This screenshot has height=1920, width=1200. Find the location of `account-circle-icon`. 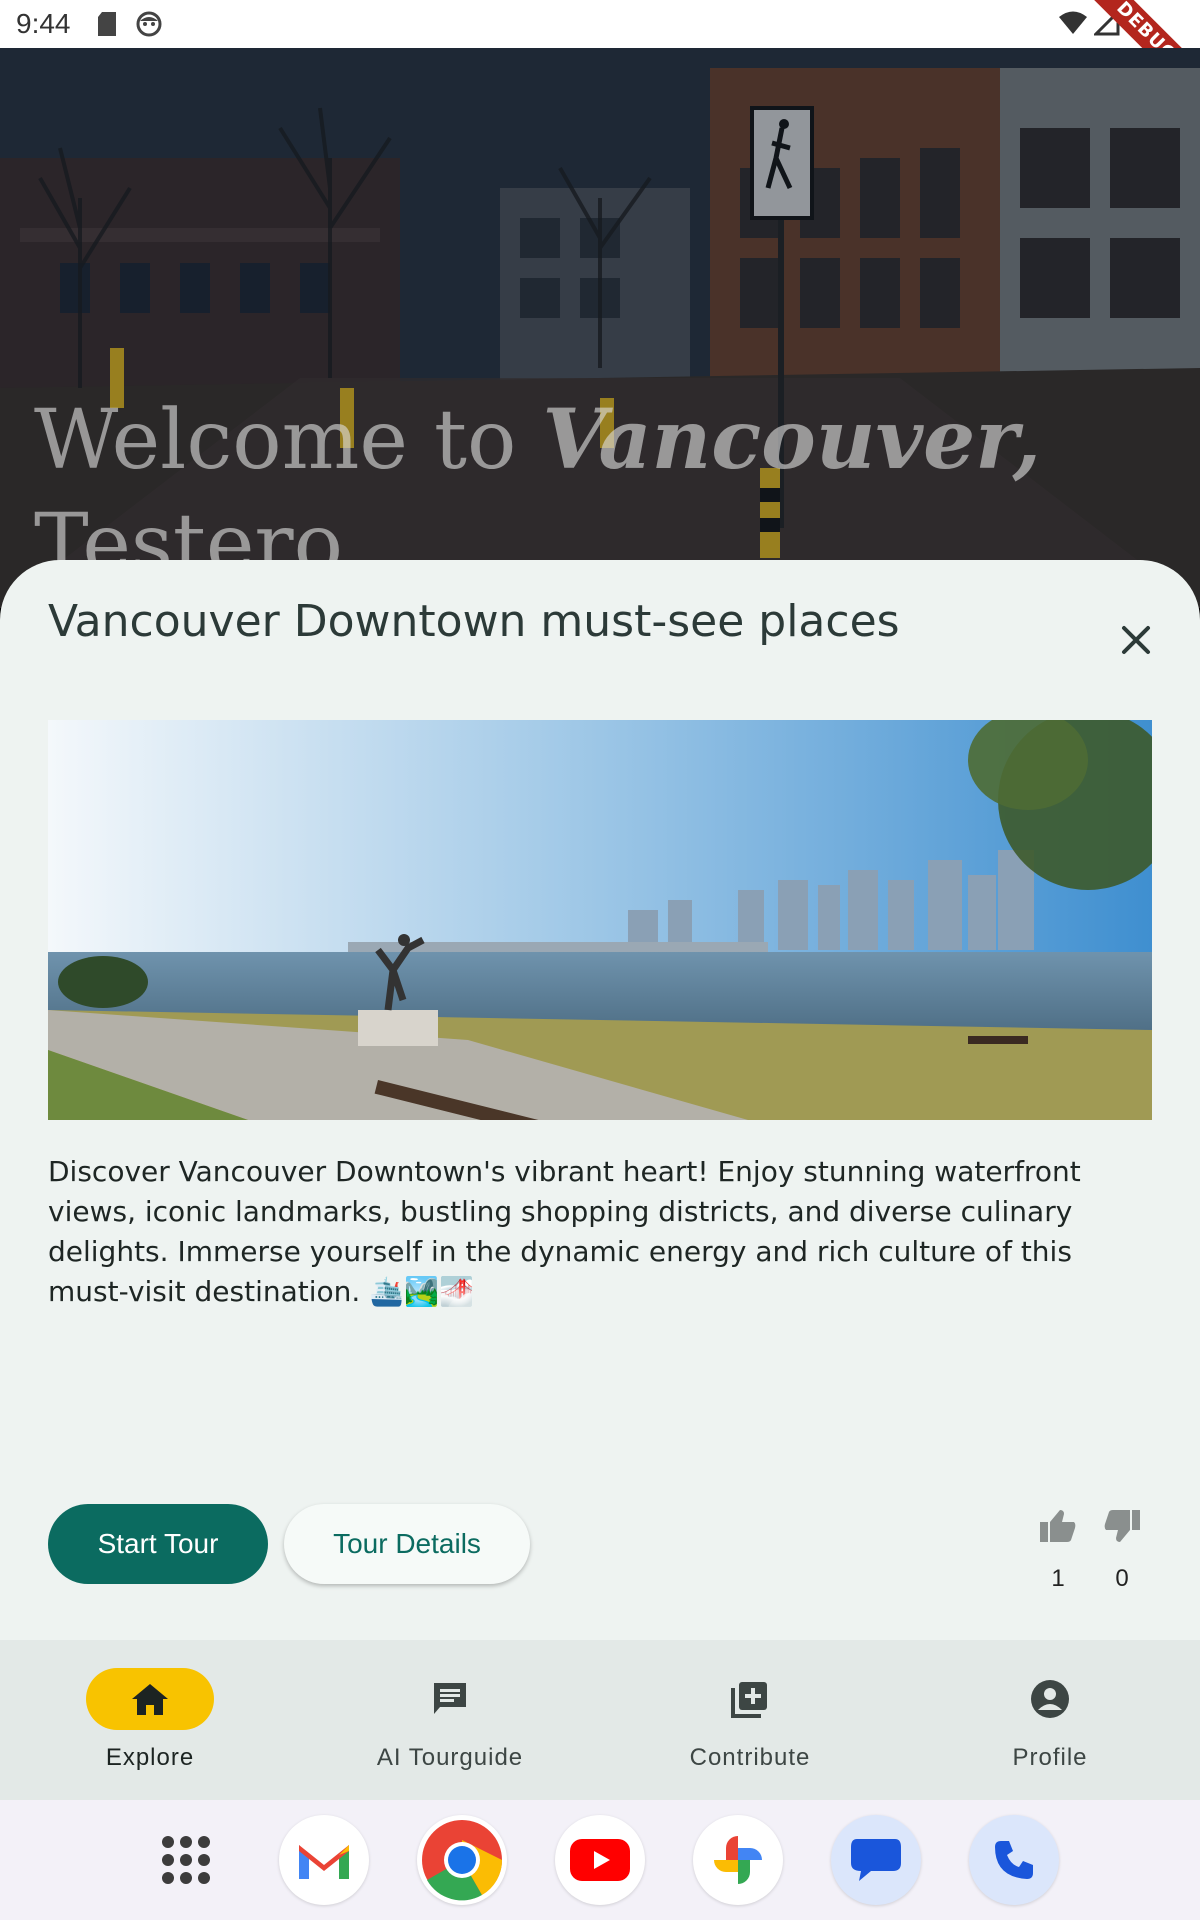

account-circle-icon is located at coordinates (1050, 1699).